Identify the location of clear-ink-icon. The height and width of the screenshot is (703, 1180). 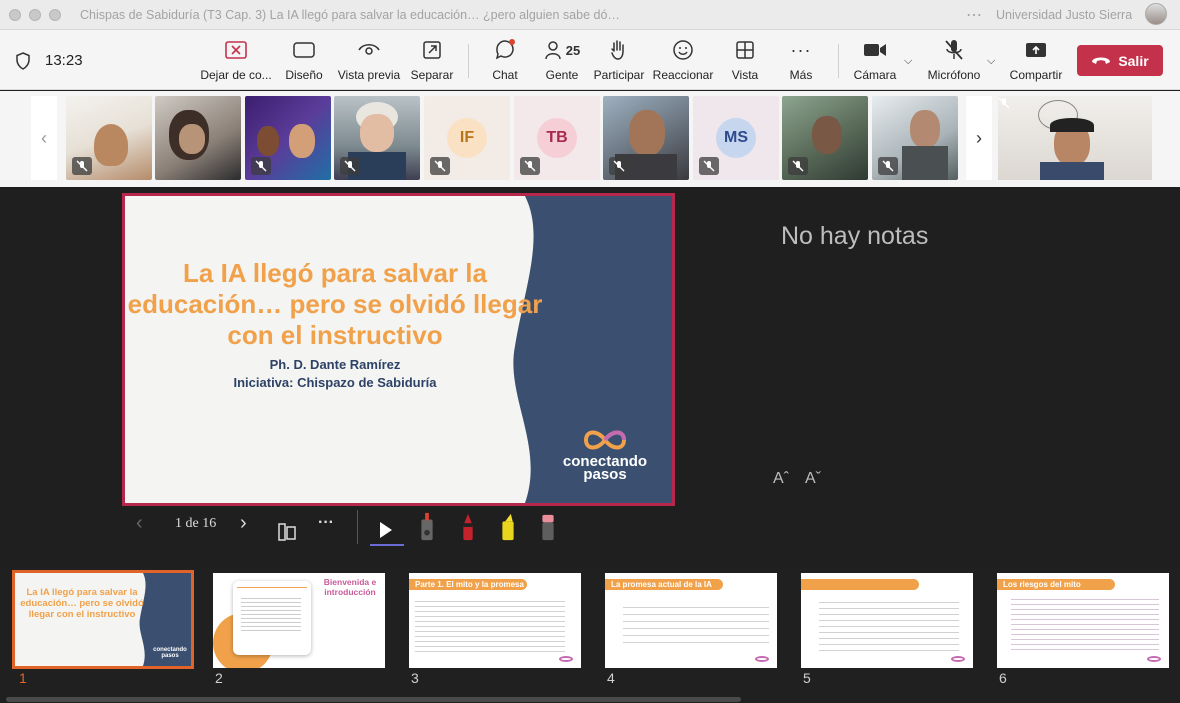
(548, 527).